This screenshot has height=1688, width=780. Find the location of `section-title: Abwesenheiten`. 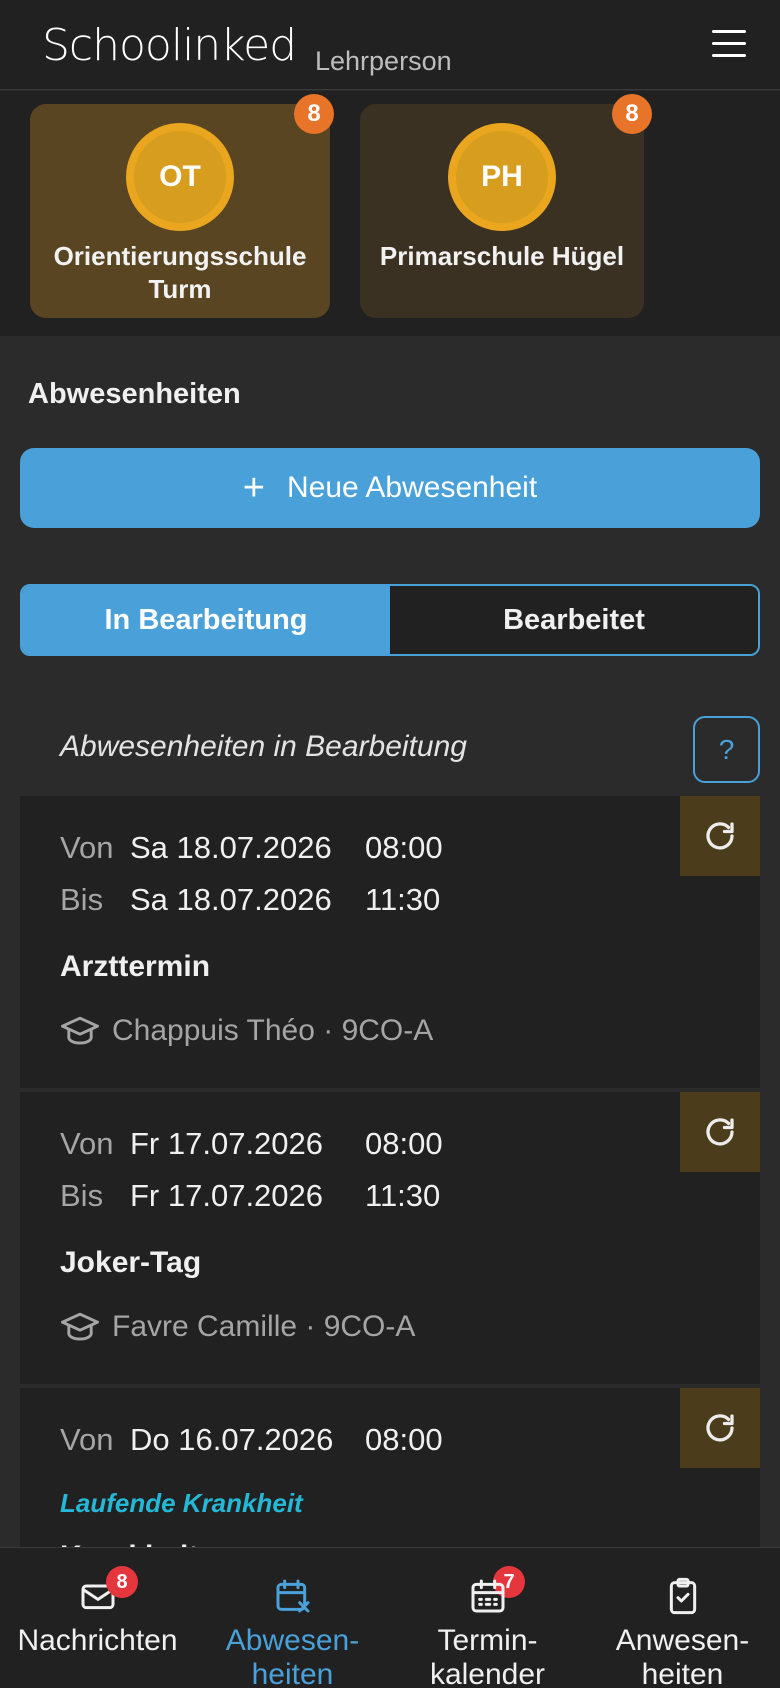

section-title: Abwesenheiten is located at coordinates (134, 394).